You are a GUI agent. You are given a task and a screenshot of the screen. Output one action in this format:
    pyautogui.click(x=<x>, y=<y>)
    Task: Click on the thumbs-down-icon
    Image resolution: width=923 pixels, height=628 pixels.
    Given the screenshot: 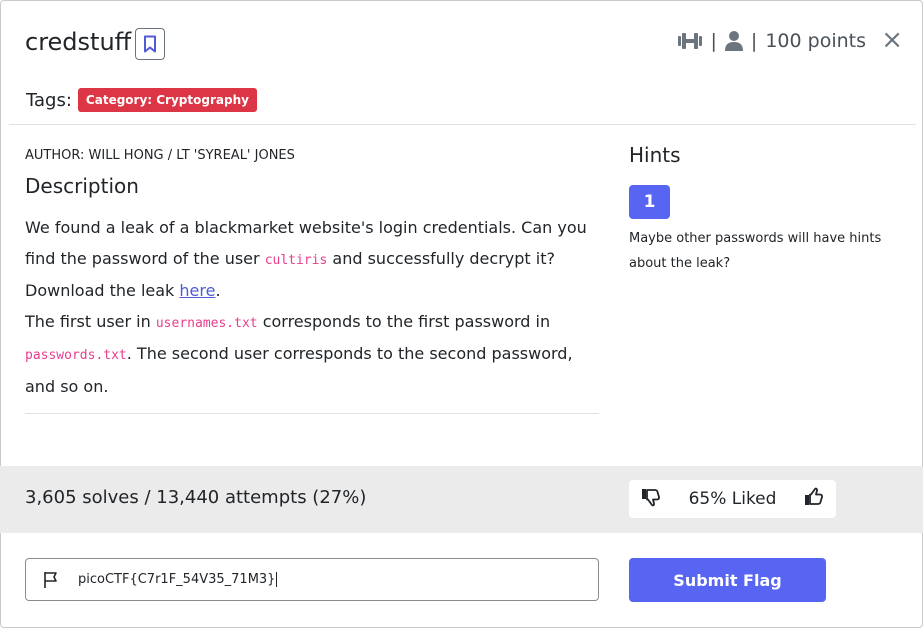 What is the action you would take?
    pyautogui.click(x=651, y=497)
    